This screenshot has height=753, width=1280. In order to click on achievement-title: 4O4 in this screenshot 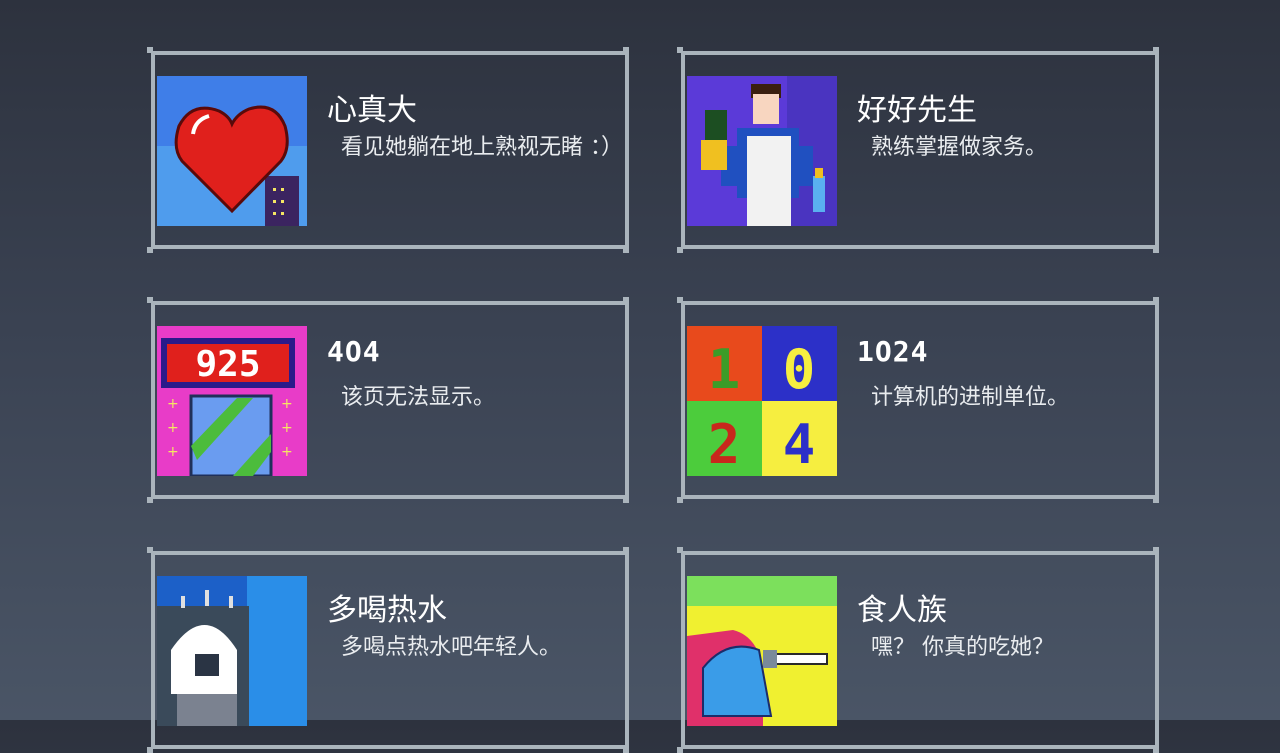, I will do `click(354, 351)`.